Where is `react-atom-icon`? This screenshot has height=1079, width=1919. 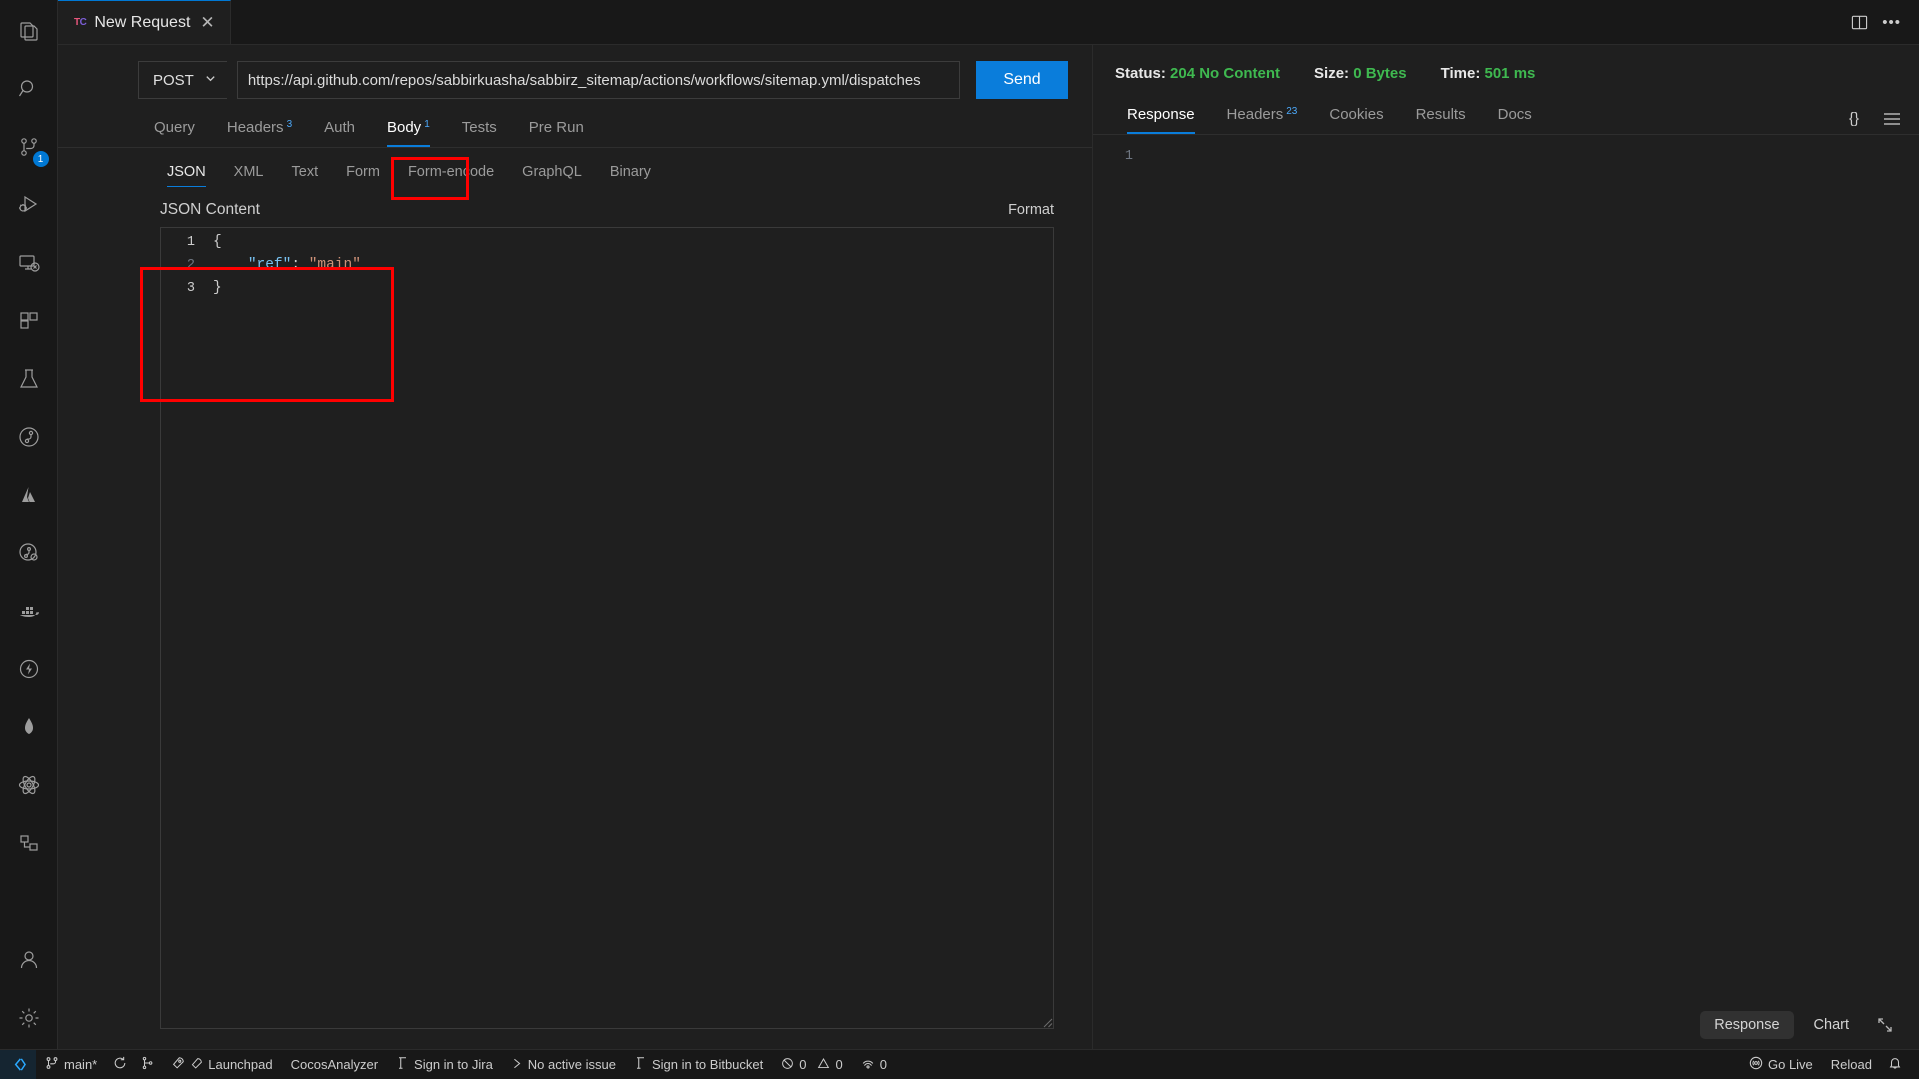
react-atom-icon is located at coordinates (29, 787).